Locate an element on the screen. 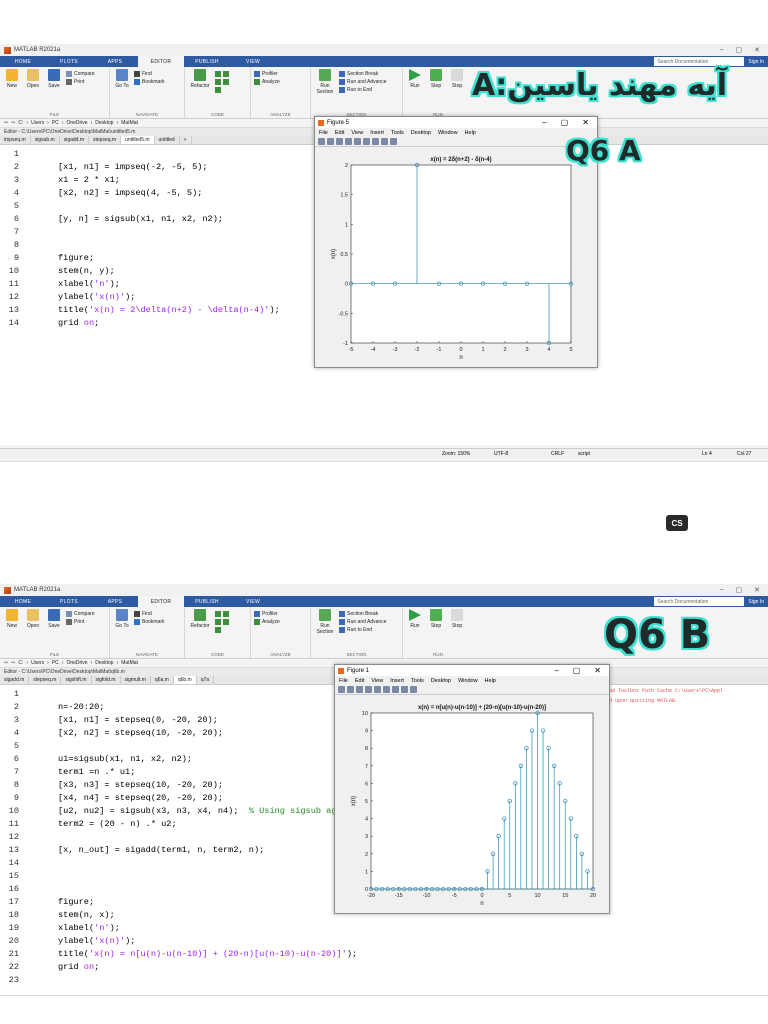 The image size is (768, 1024). maximize-icon: ▢ is located at coordinates (739, 50).